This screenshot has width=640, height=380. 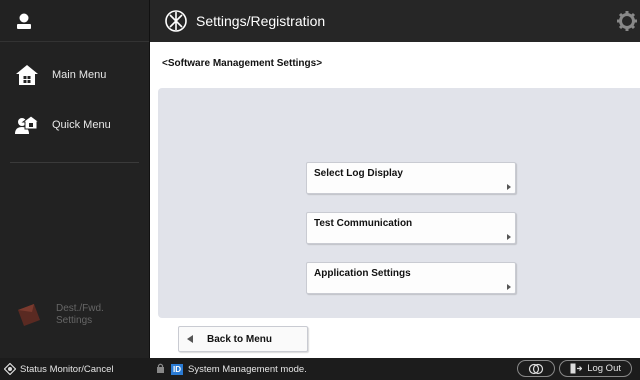 I want to click on quick-menu-icon, so click(x=27, y=125).